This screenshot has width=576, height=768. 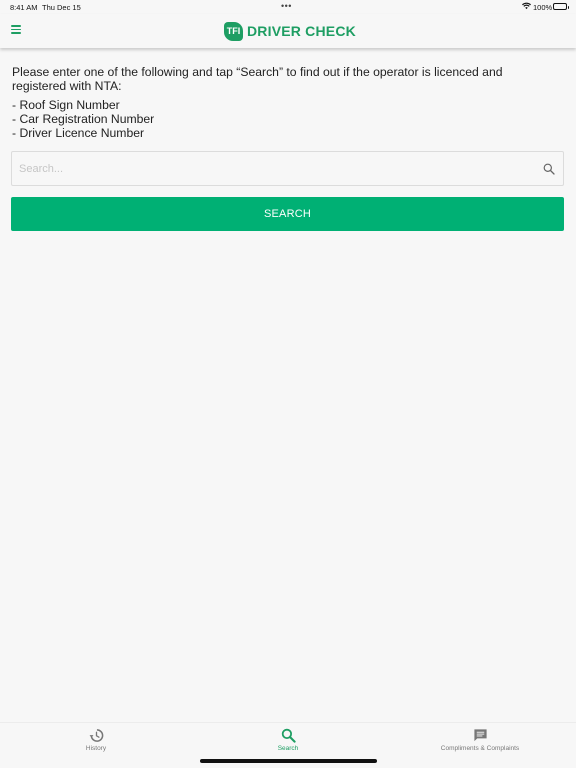 I want to click on battery-icon, so click(x=561, y=6).